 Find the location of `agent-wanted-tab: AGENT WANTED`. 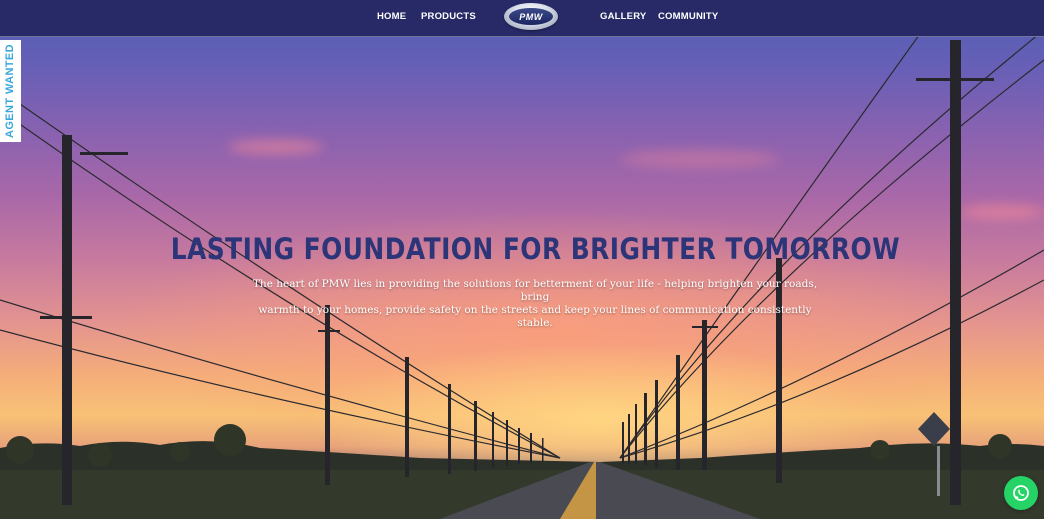

agent-wanted-tab: AGENT WANTED is located at coordinates (10, 91).